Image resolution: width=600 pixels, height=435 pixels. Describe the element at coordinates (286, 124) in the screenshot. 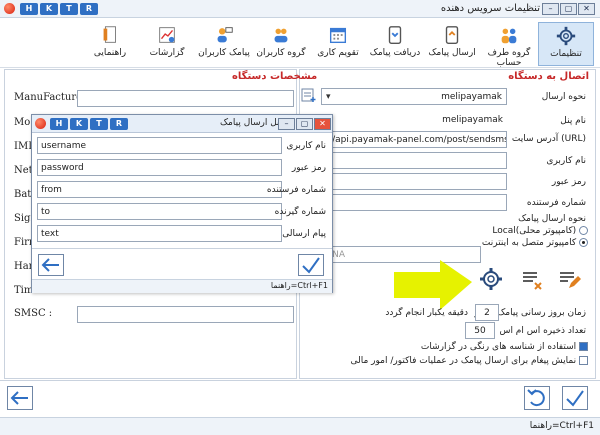

I see `dialog-minimize-button: –` at that location.